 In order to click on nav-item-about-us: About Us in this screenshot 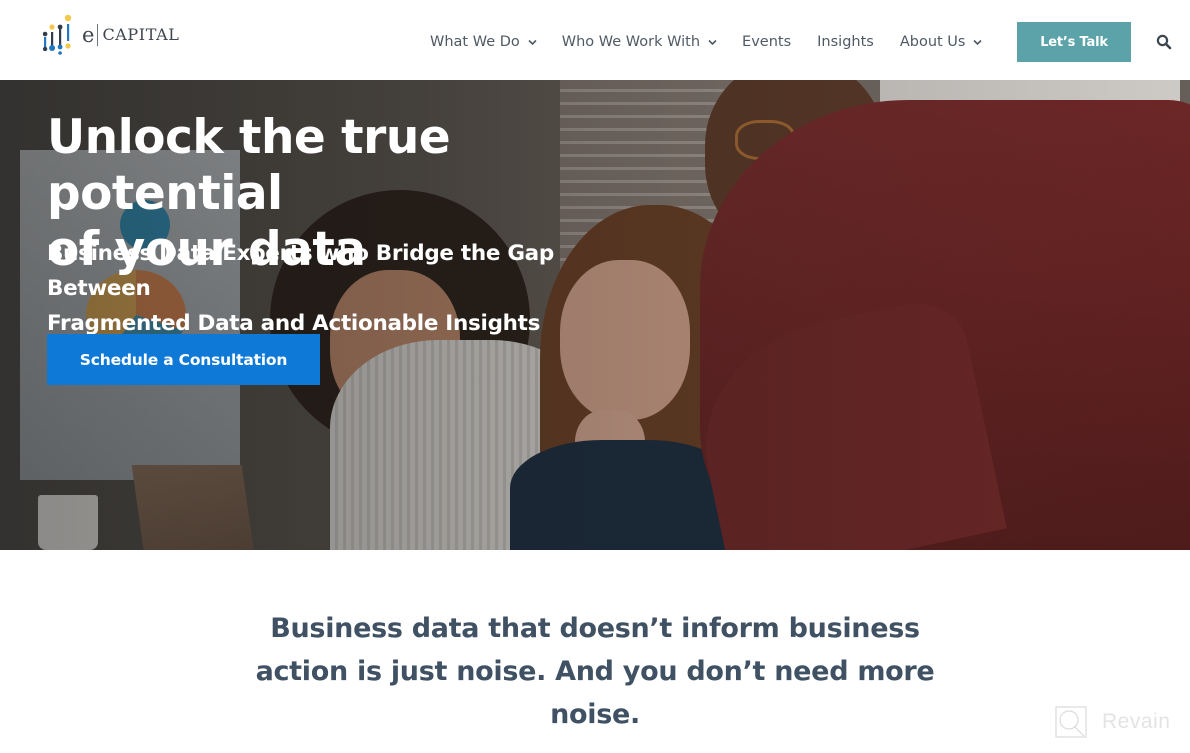, I will do `click(941, 42)`.